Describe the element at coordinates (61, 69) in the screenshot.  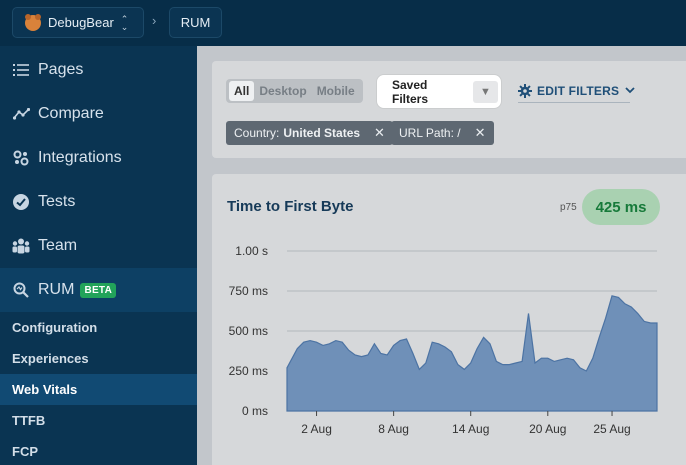
I see `sidebar-item-label: Pages` at that location.